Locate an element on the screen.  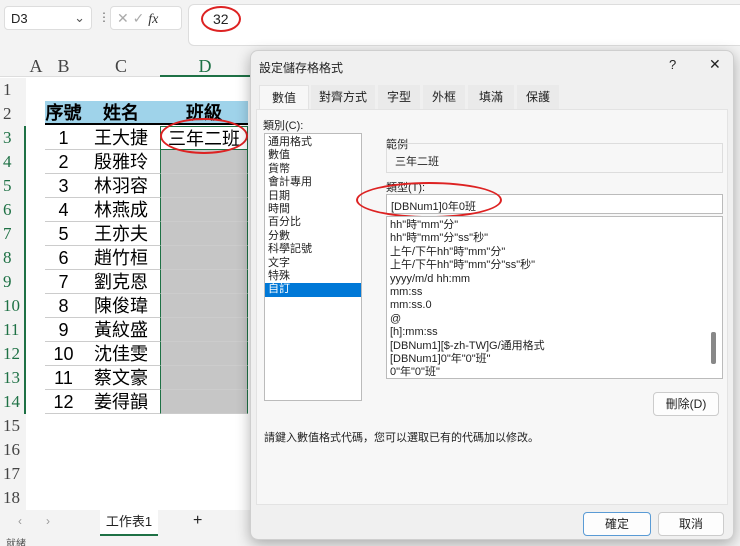
tab-0: 數值 is located at coordinates (284, 97).